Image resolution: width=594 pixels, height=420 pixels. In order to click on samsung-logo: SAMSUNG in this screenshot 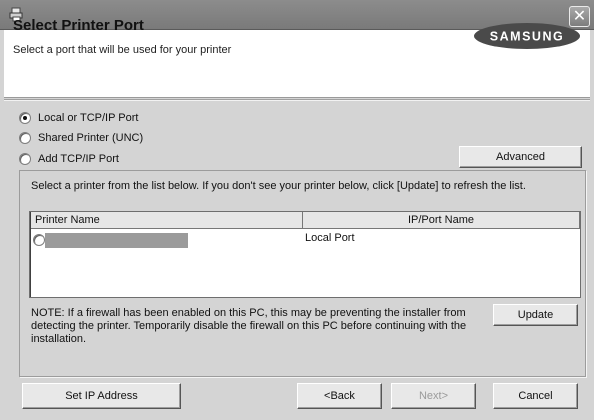, I will do `click(527, 36)`.